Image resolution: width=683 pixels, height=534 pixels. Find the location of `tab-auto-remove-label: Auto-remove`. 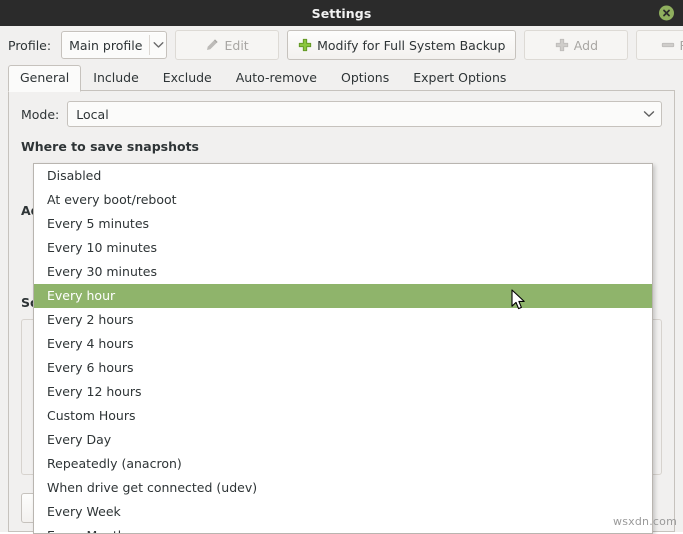

tab-auto-remove-label: Auto-remove is located at coordinates (276, 77).